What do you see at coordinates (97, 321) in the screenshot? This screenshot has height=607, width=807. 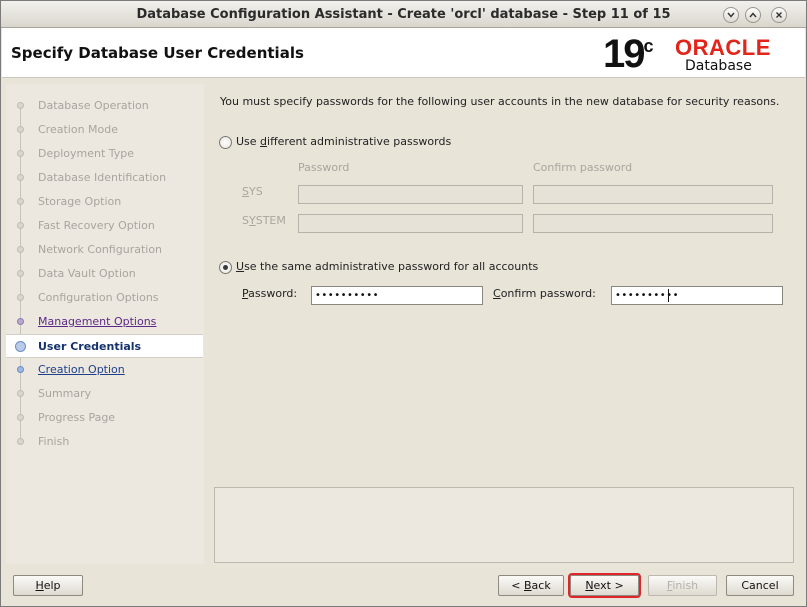 I see `step-label: Management Options` at bounding box center [97, 321].